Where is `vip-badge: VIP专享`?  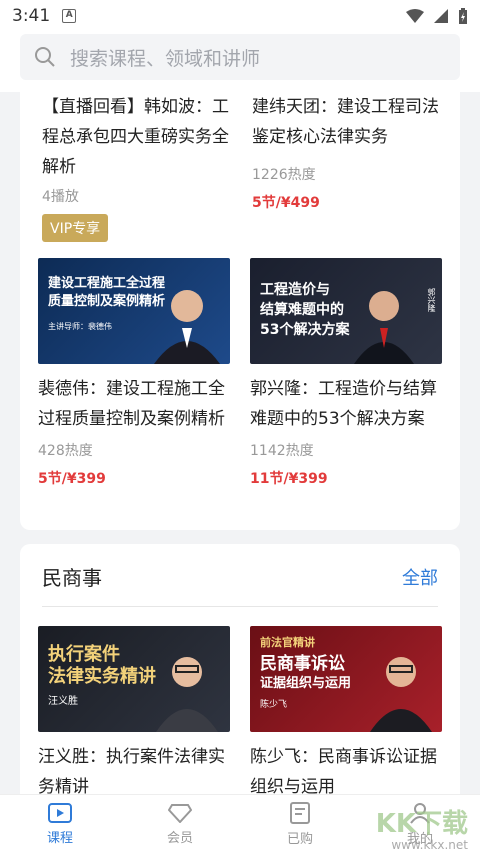
vip-badge: VIP专享 is located at coordinates (75, 228).